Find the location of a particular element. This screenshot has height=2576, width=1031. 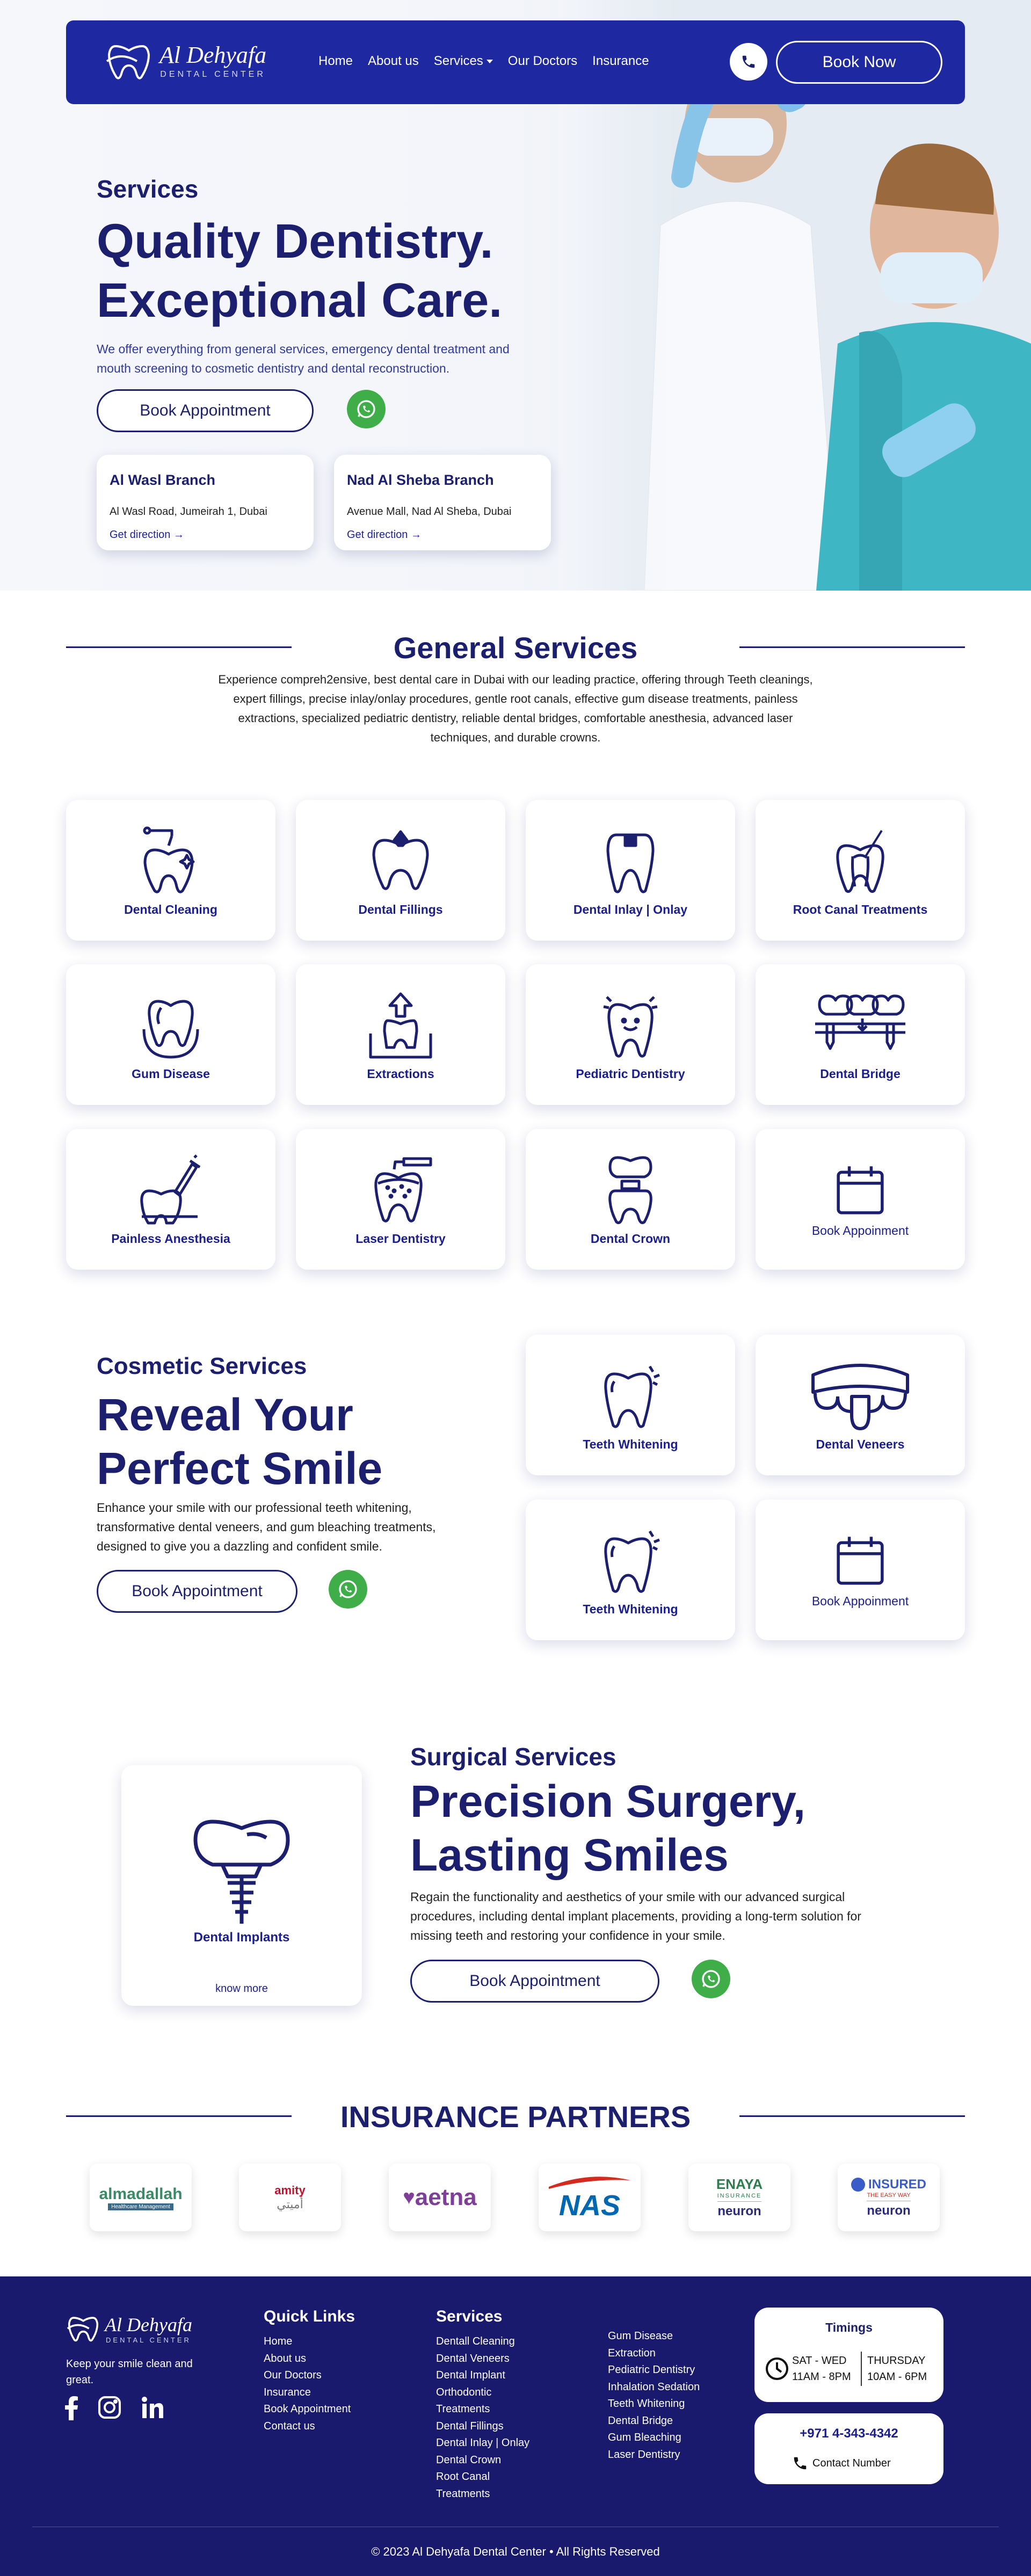

footer-service-link: Dental Bridge is located at coordinates (654, 2421).